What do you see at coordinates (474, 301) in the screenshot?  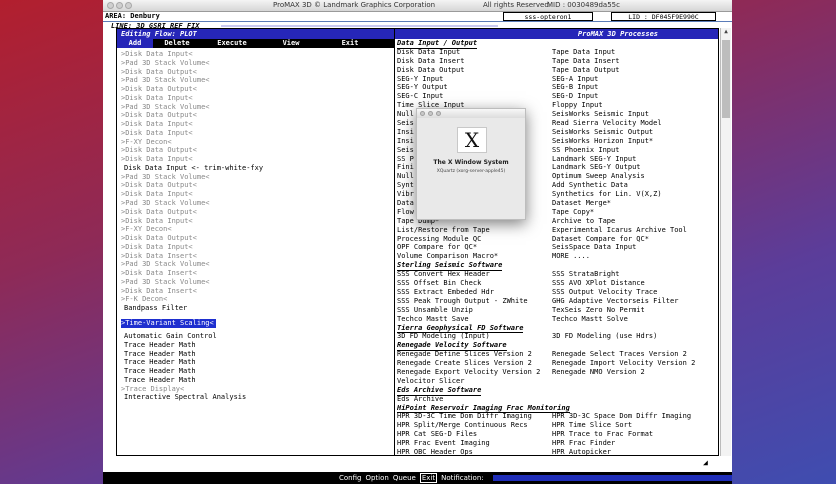 I see `process-item: SSS Peak Trough Output - ZWhite` at bounding box center [474, 301].